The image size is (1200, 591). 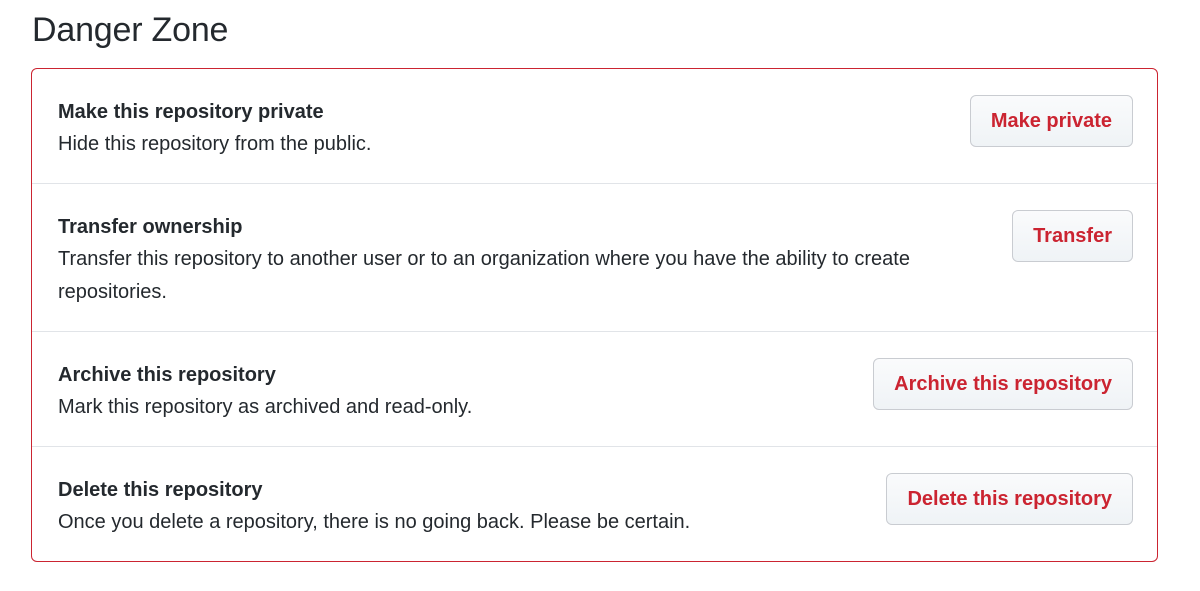 I want to click on archive-repository-button: Archive this repository, so click(x=1003, y=384).